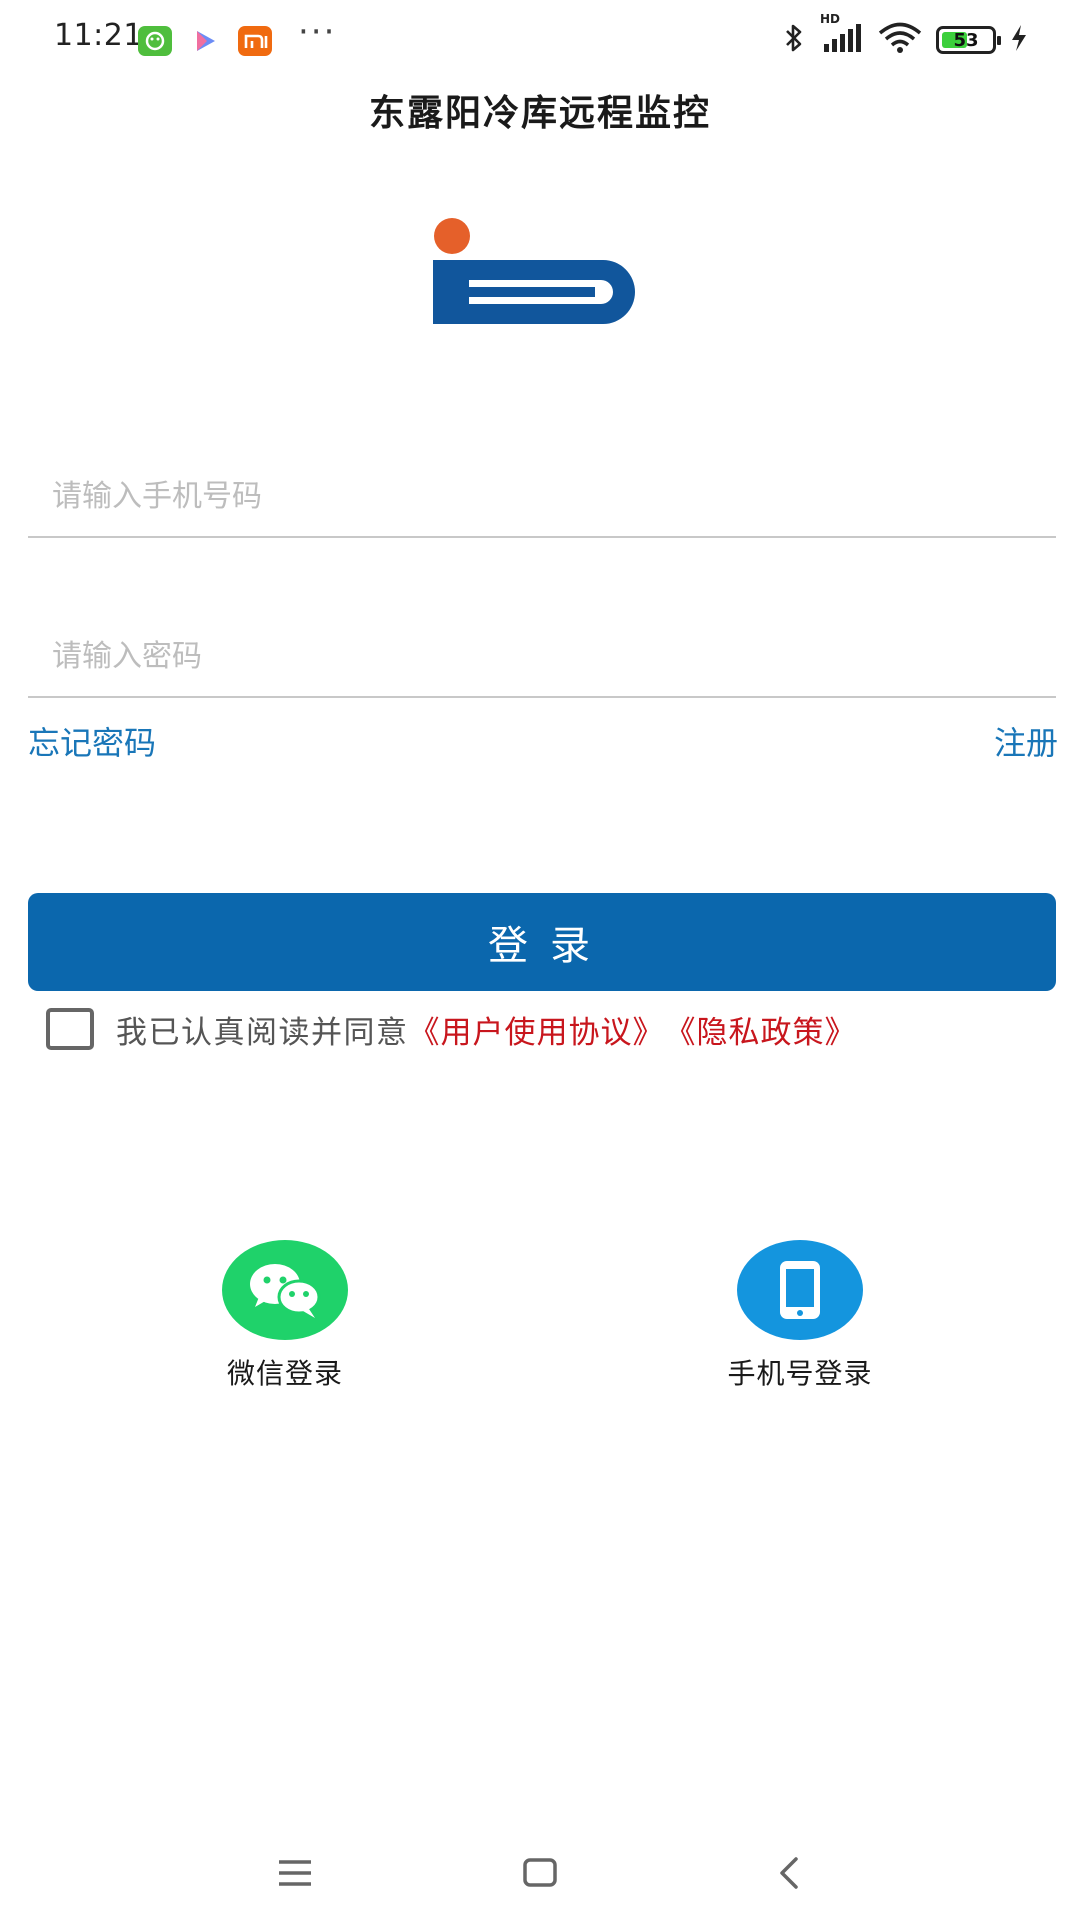 The width and height of the screenshot is (1080, 1920). Describe the element at coordinates (800, 1290) in the screenshot. I see `mobile-phone-icon` at that location.